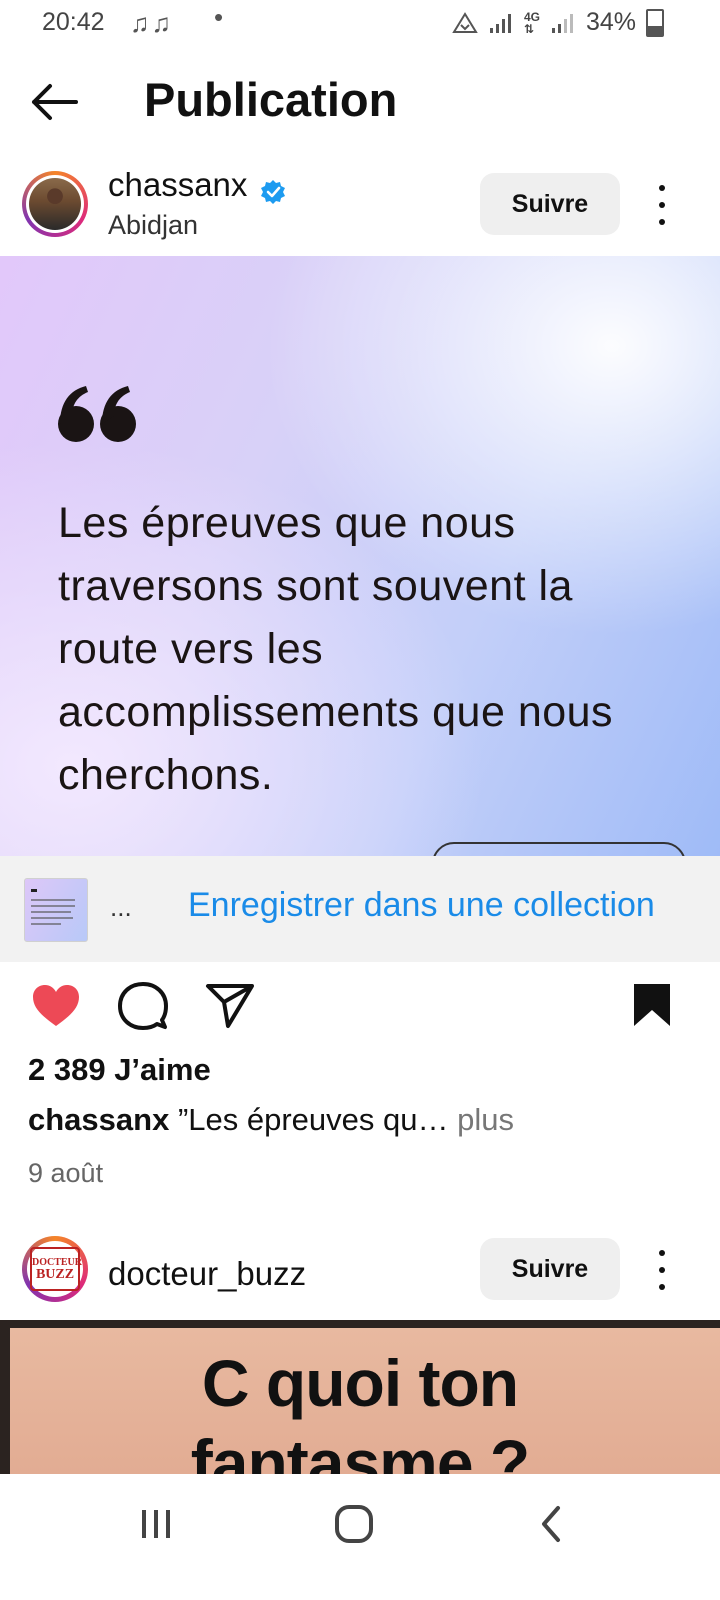 This screenshot has height=1600, width=720. Describe the element at coordinates (559, 849) in the screenshot. I see `author-pill` at that location.